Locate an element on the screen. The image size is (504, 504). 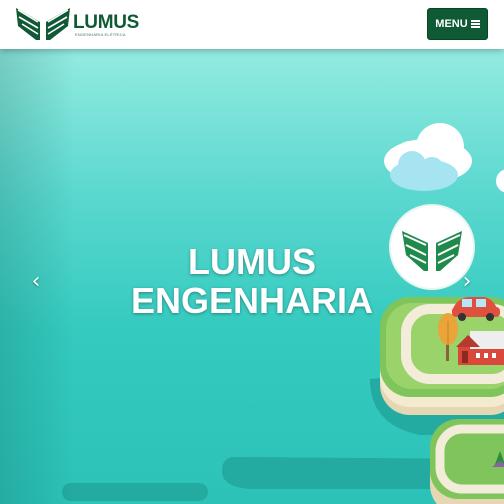
slide-title-line-2: ENGENHARIA is located at coordinates (251, 300).